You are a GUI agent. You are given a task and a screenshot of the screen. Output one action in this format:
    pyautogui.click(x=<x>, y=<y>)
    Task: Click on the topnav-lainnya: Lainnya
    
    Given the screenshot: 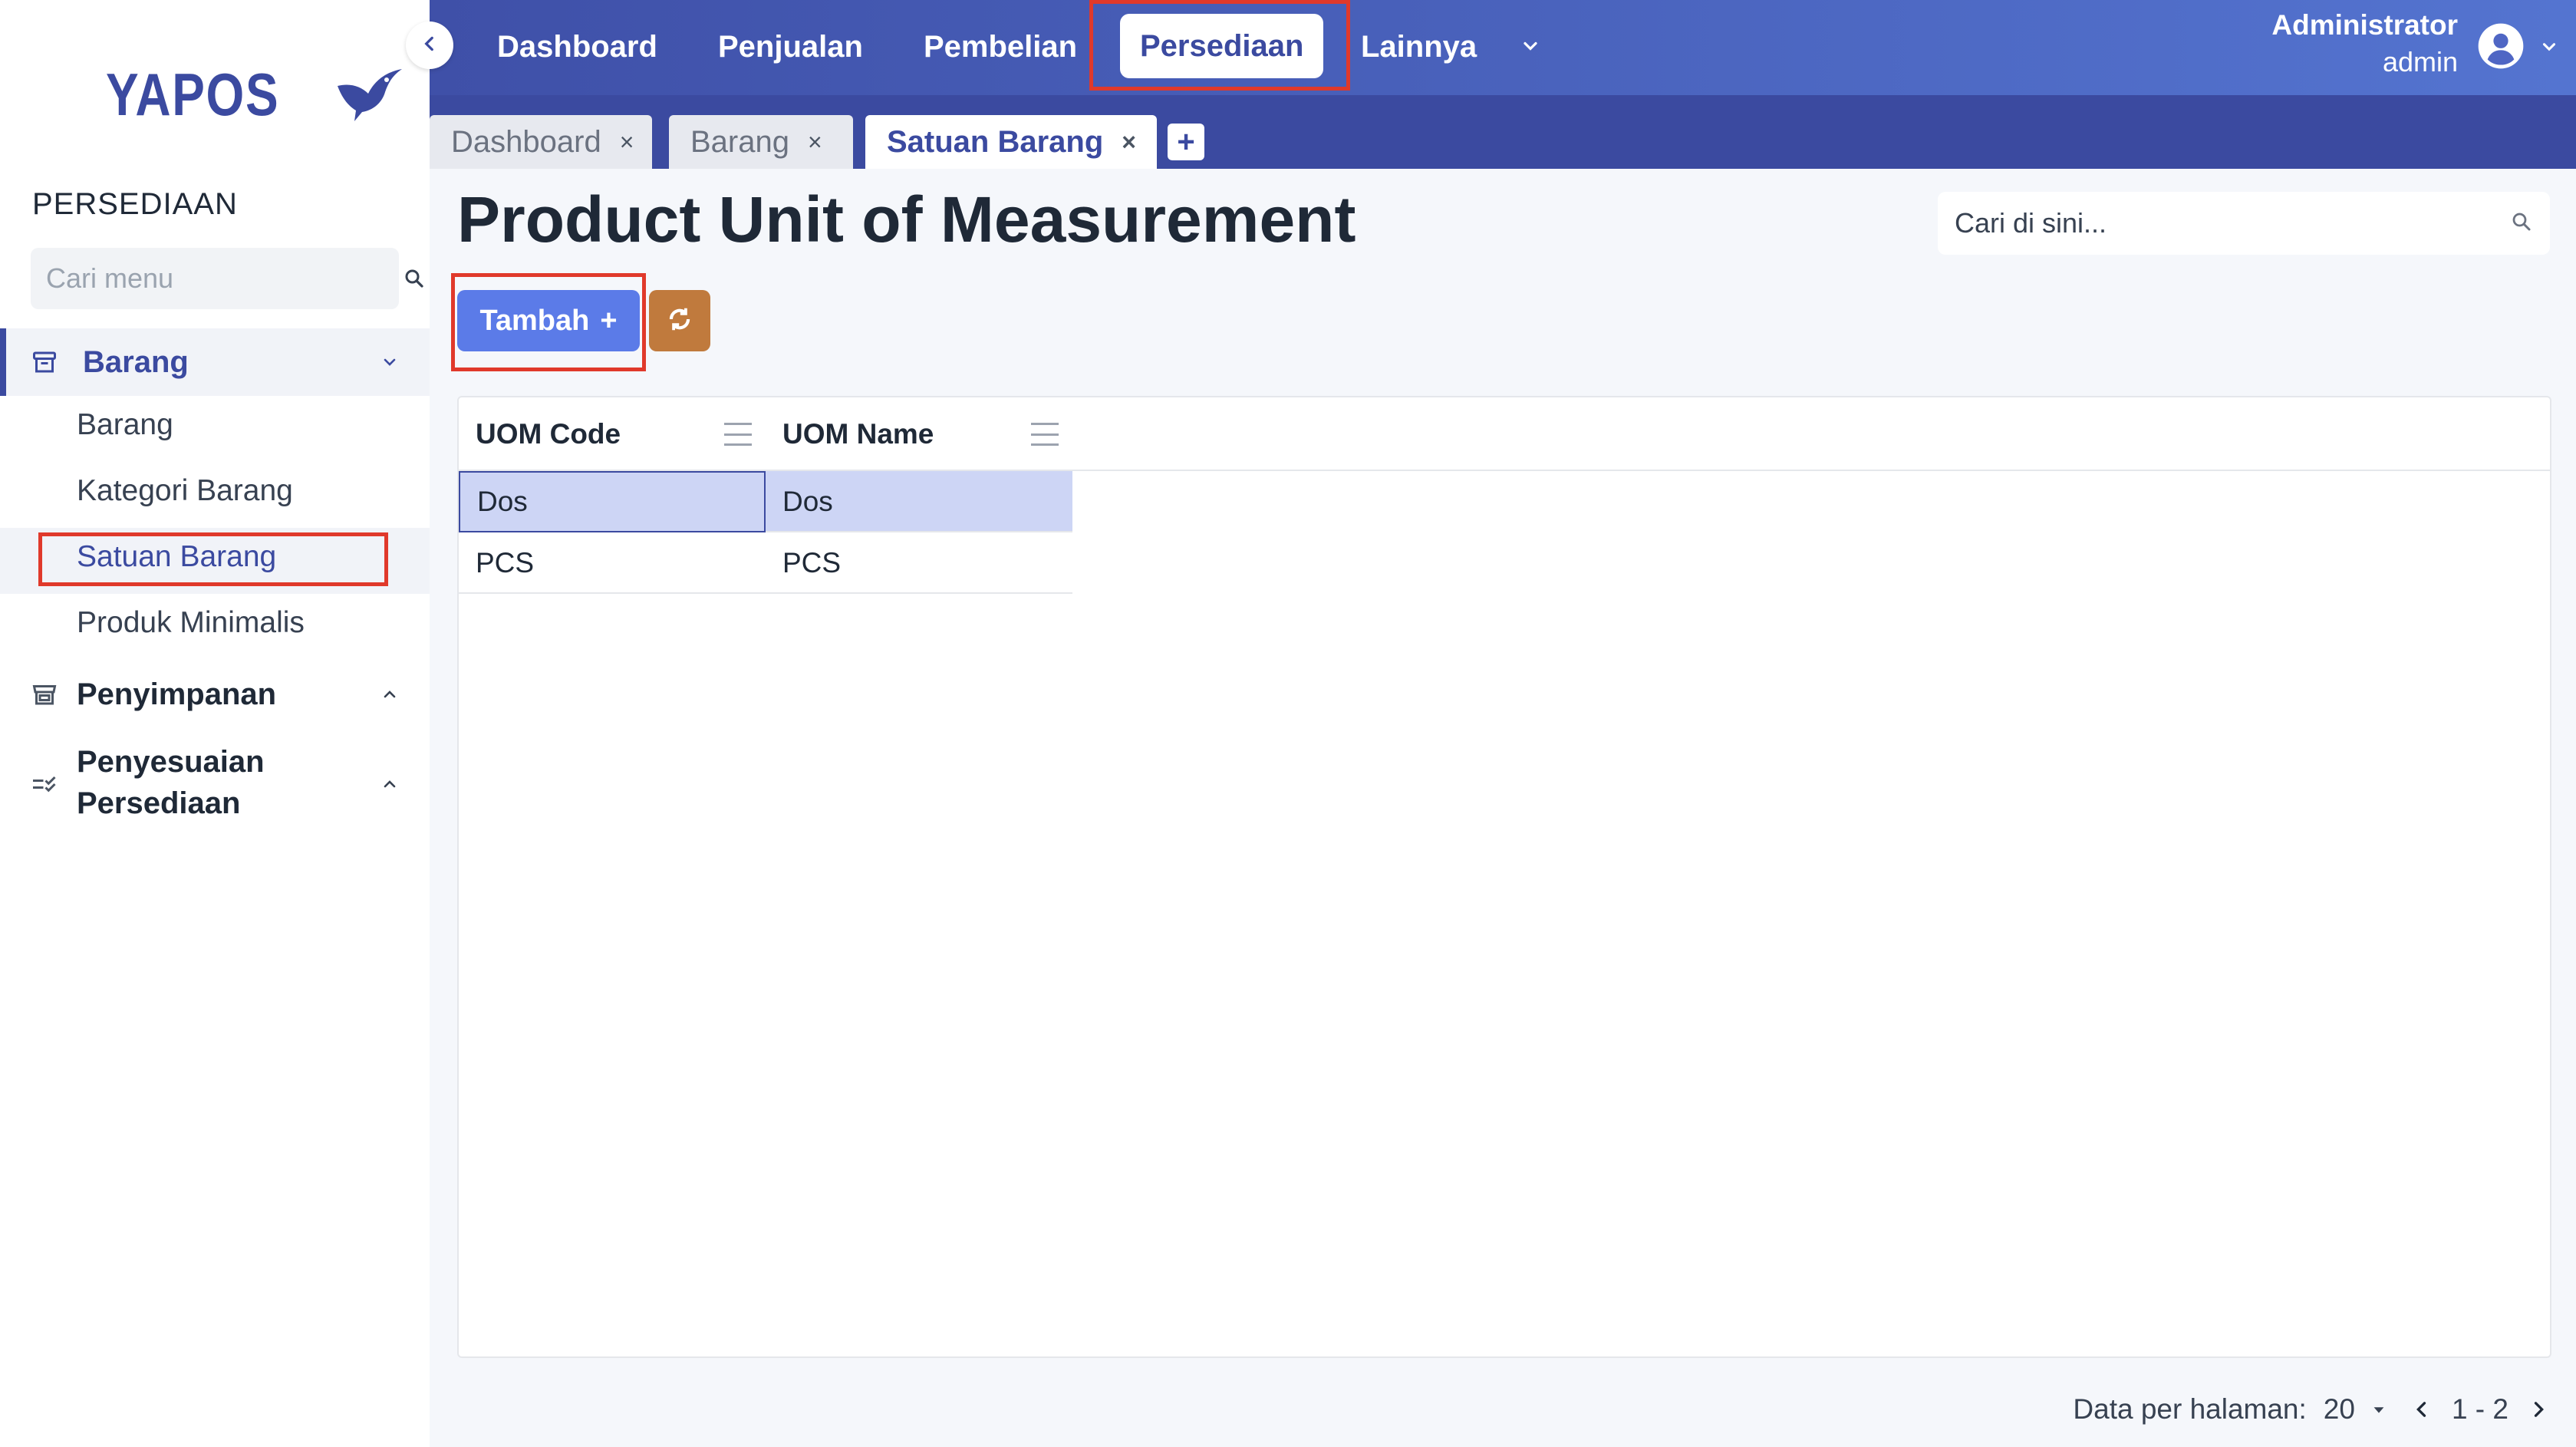 What is the action you would take?
    pyautogui.click(x=1419, y=47)
    